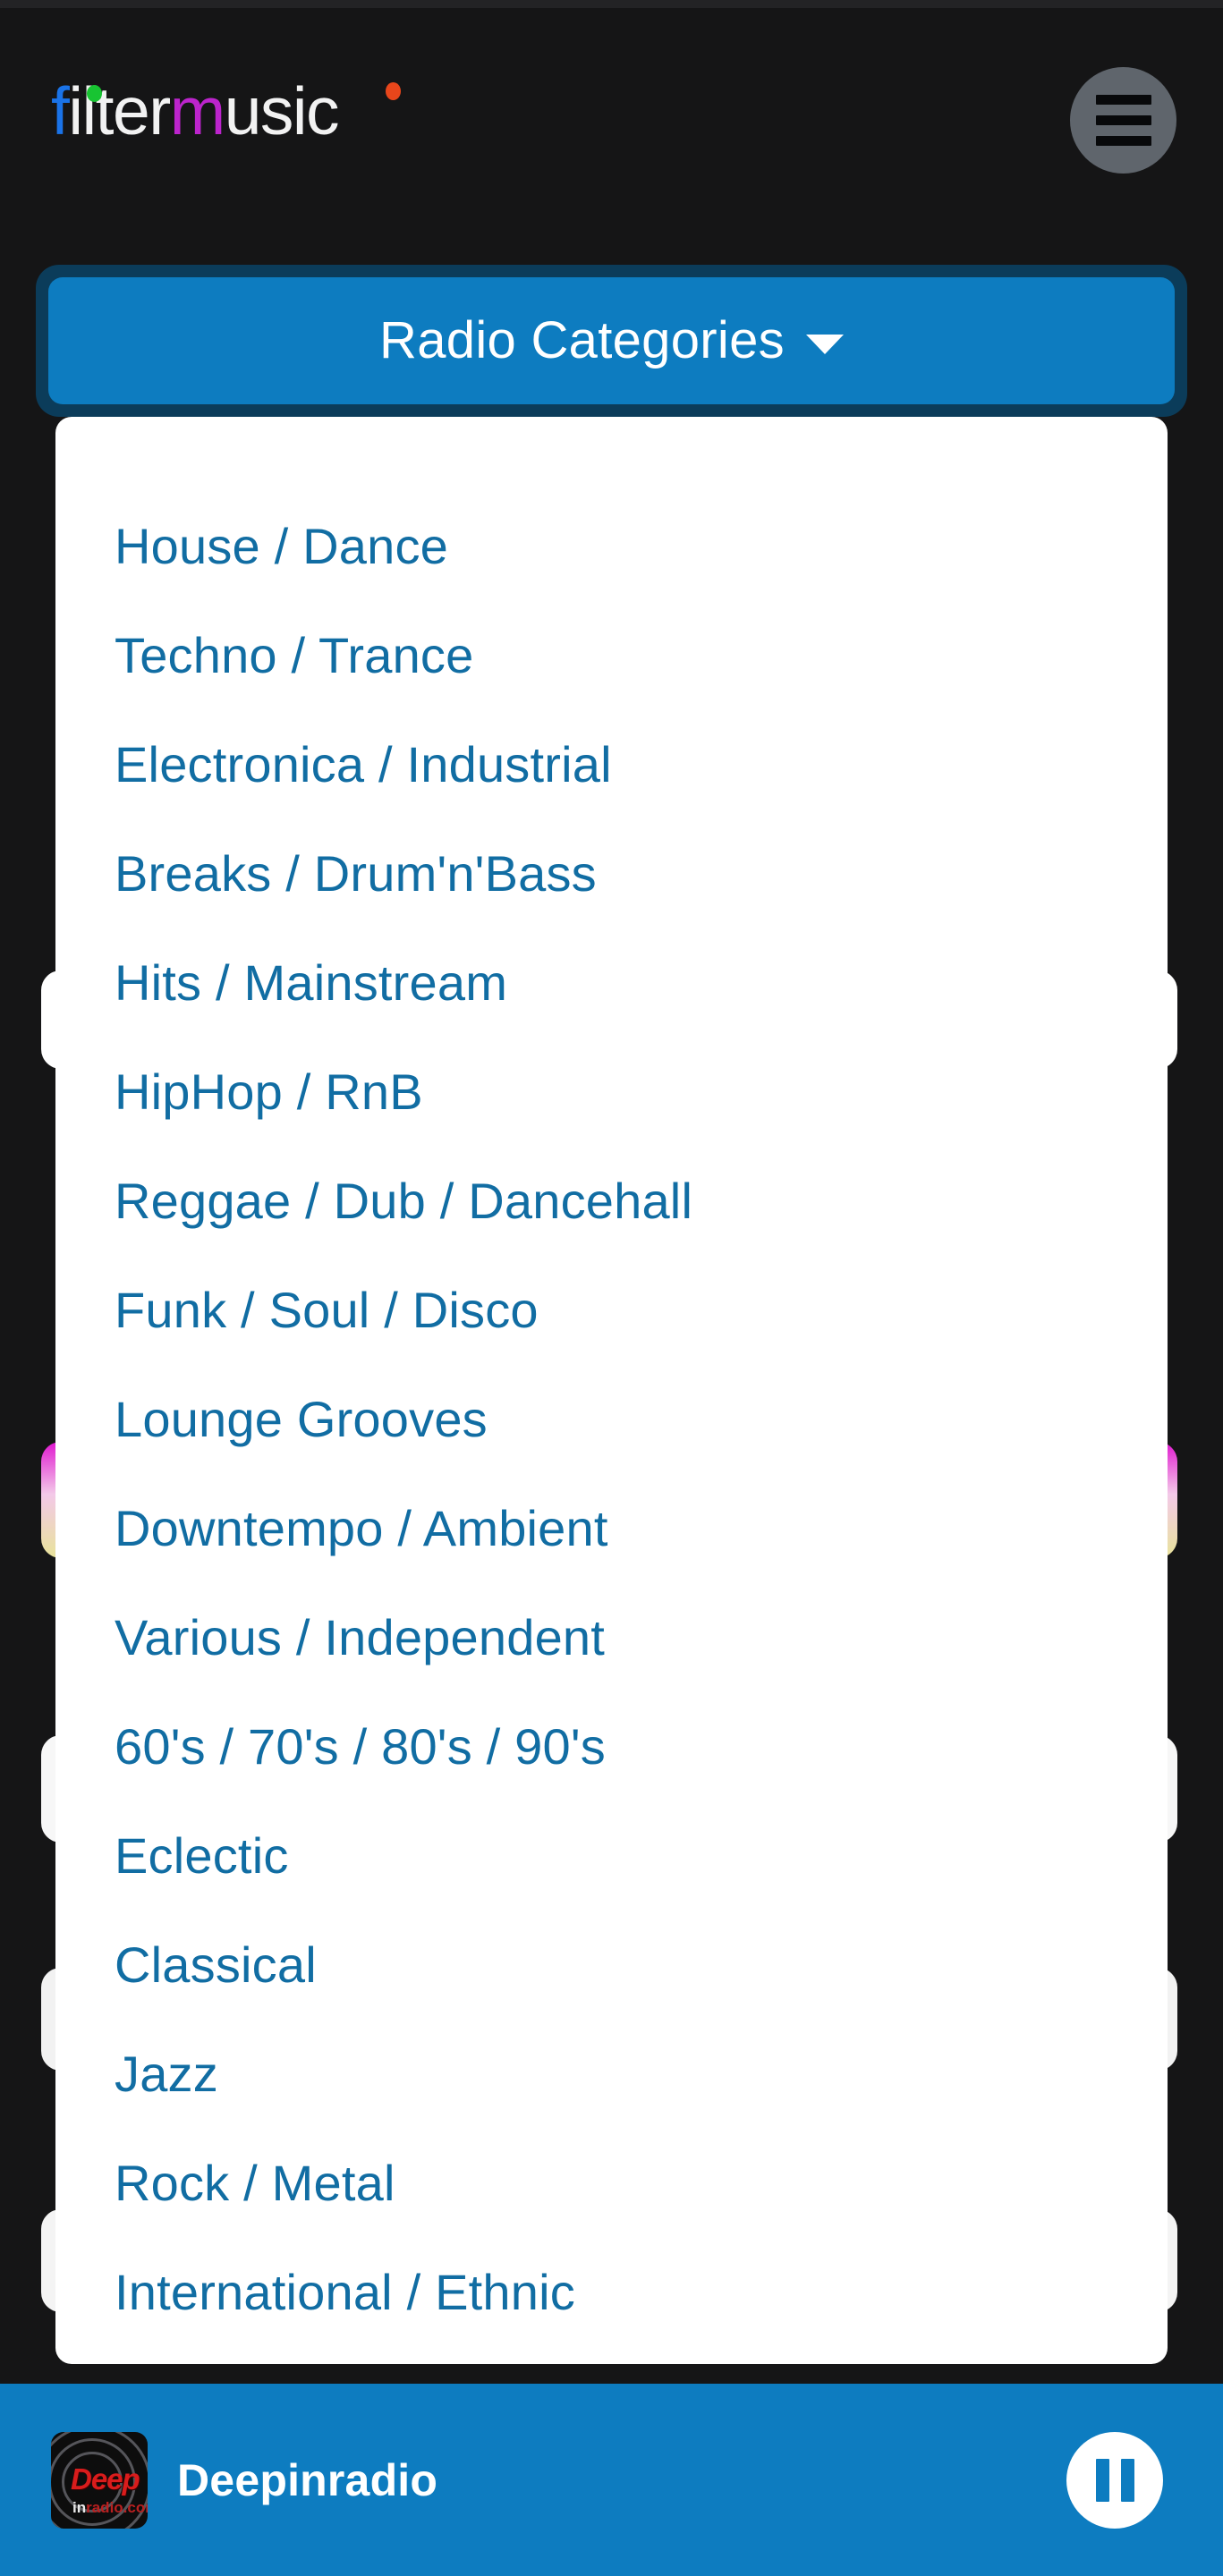 Image resolution: width=1223 pixels, height=2576 pixels. I want to click on now-playing-bar: Deep inradio.com Deepinradio, so click(611, 2480).